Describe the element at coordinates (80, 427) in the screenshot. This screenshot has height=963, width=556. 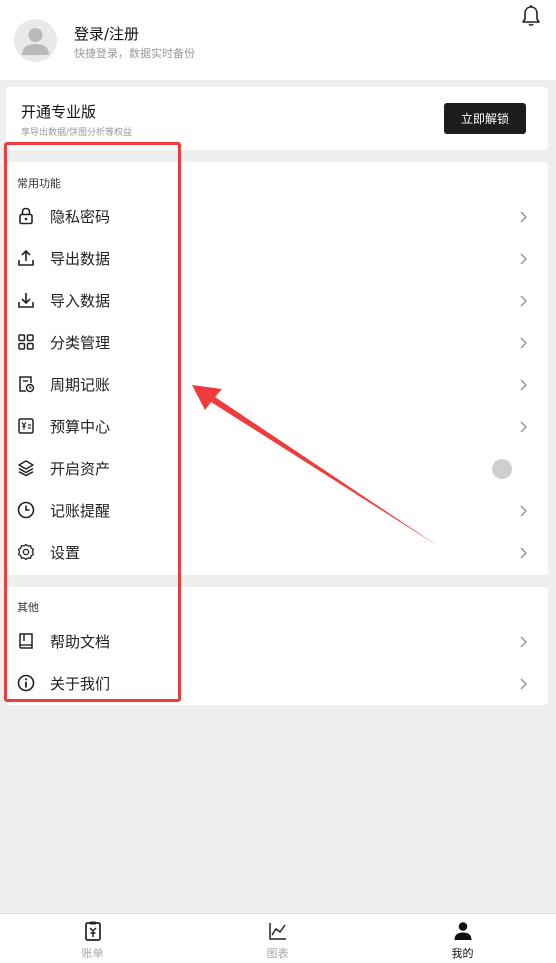
I see `menu-label: 预算中心` at that location.